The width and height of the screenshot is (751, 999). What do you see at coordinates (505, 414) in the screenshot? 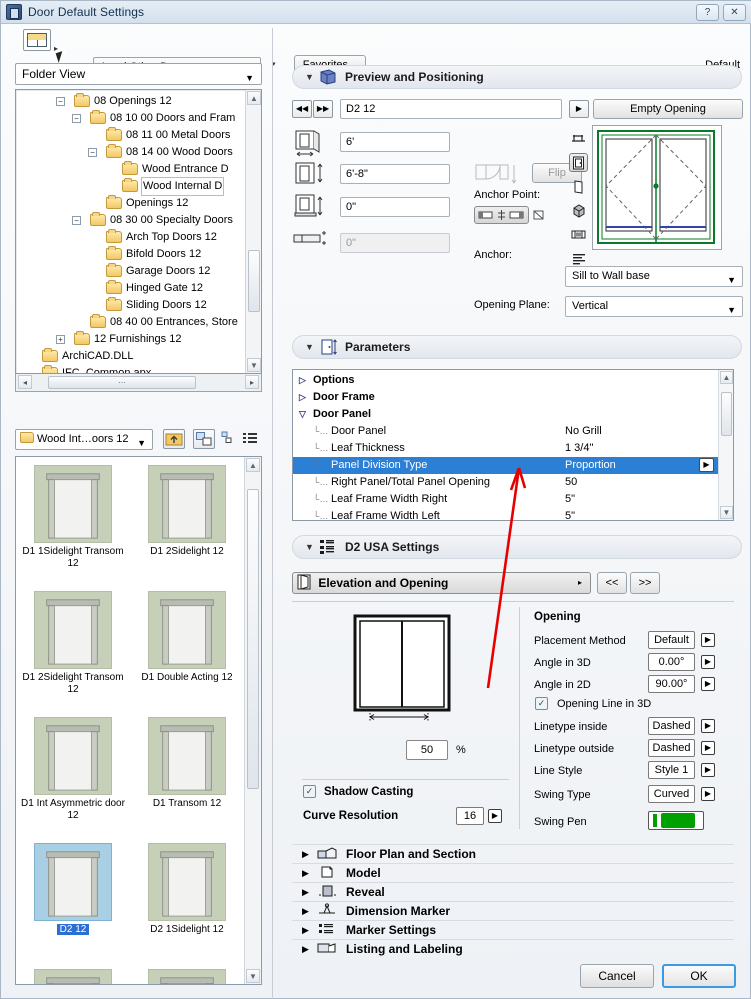
I see `parameter-row: ▽ Door Panel` at bounding box center [505, 414].